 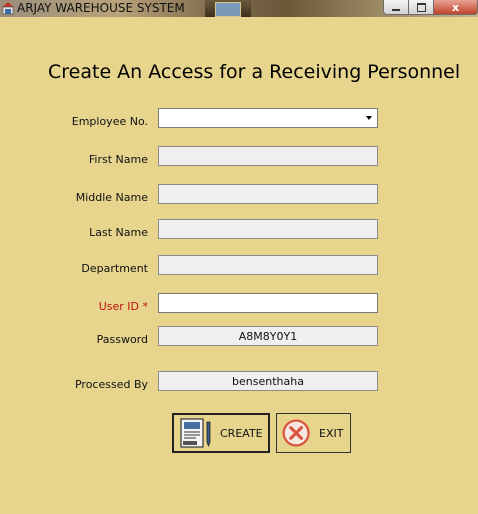 What do you see at coordinates (122, 339) in the screenshot?
I see `password-label: Password` at bounding box center [122, 339].